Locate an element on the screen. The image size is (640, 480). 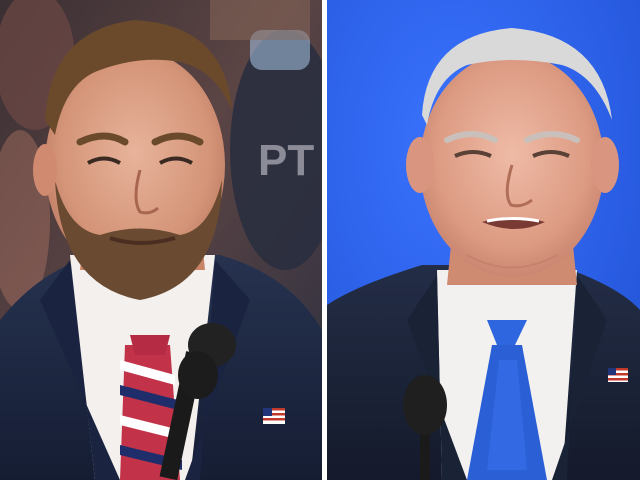
background-sign-fragment: PT is located at coordinates (286, 160).